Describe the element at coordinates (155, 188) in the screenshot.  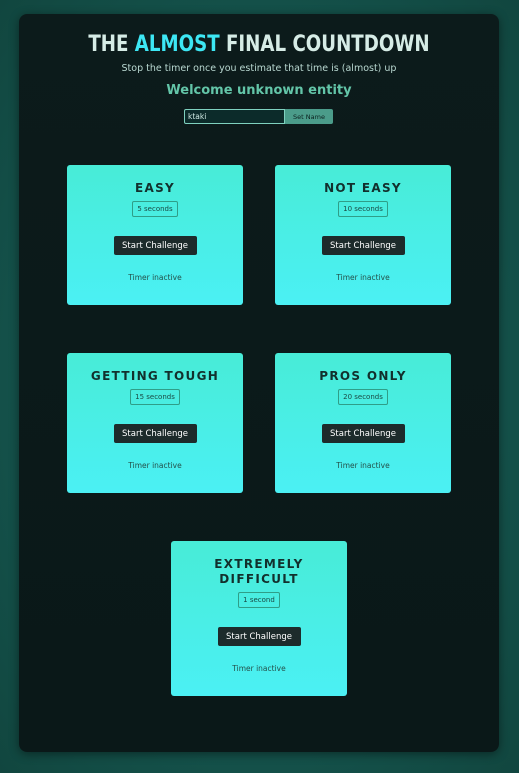
I see `challenge-title: EASY` at that location.